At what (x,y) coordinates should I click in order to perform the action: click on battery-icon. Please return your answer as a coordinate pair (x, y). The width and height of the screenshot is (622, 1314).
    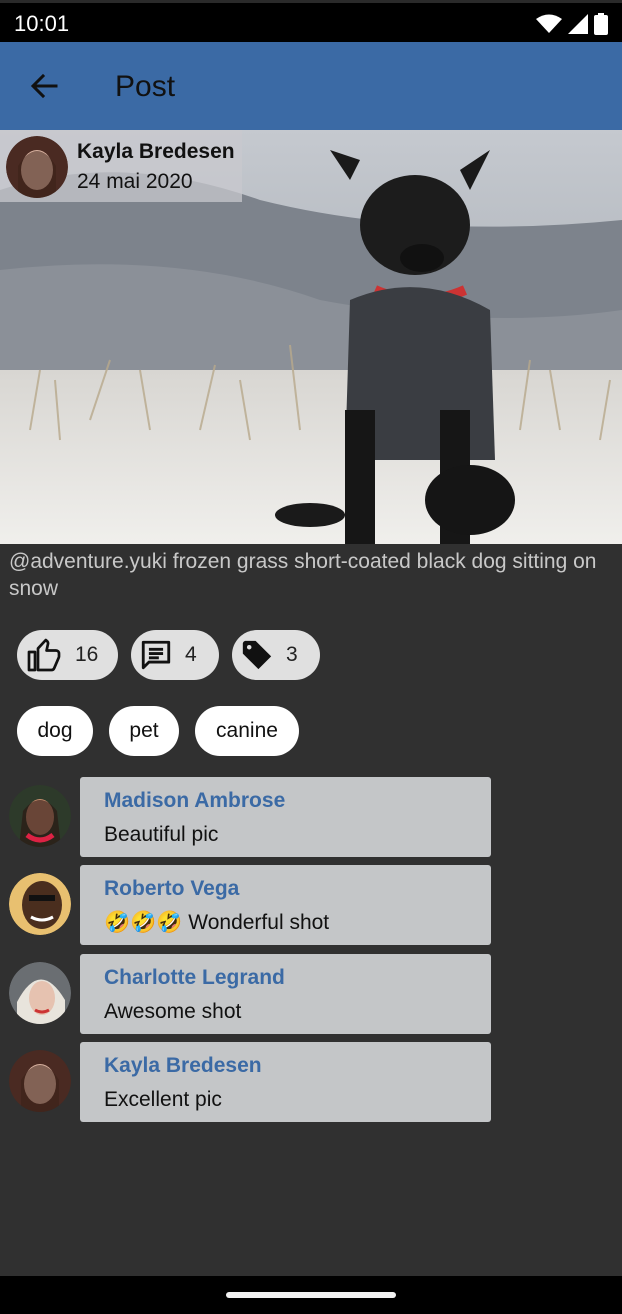
    Looking at the image, I should click on (601, 24).